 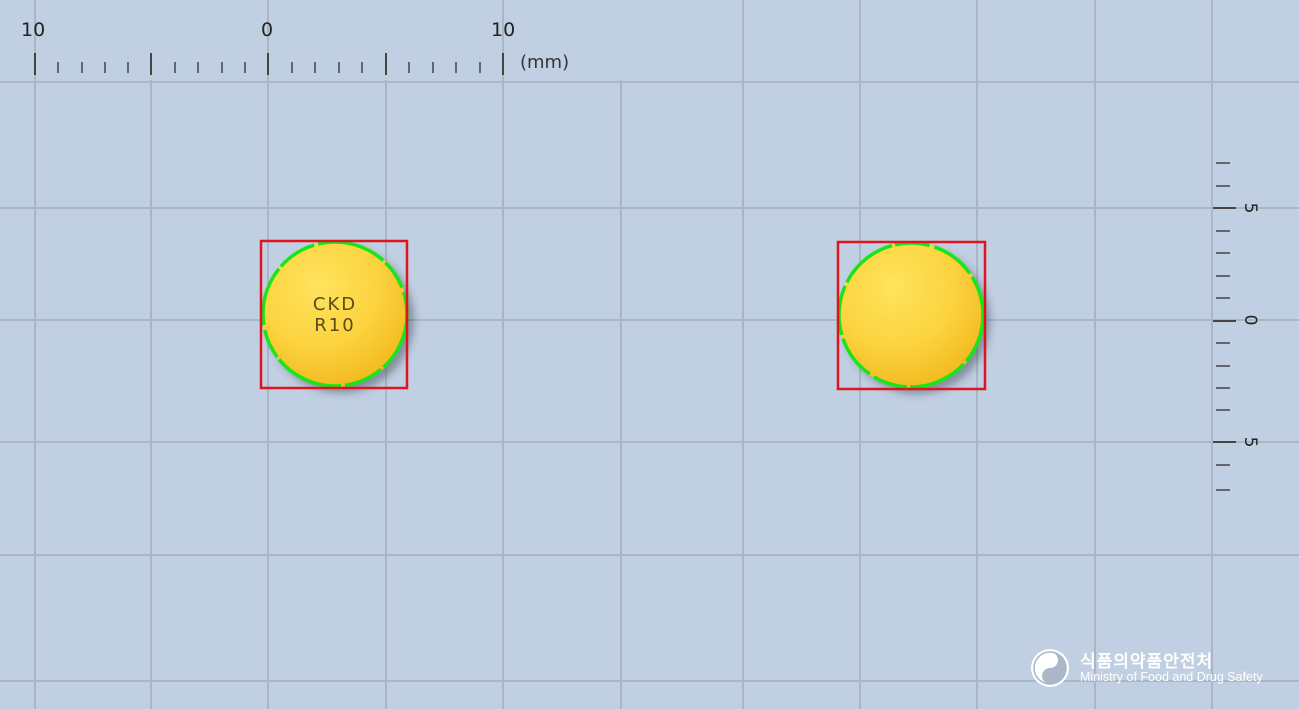 I want to click on logo-english-name: Ministry of Food and Drug Safety, so click(x=1171, y=677).